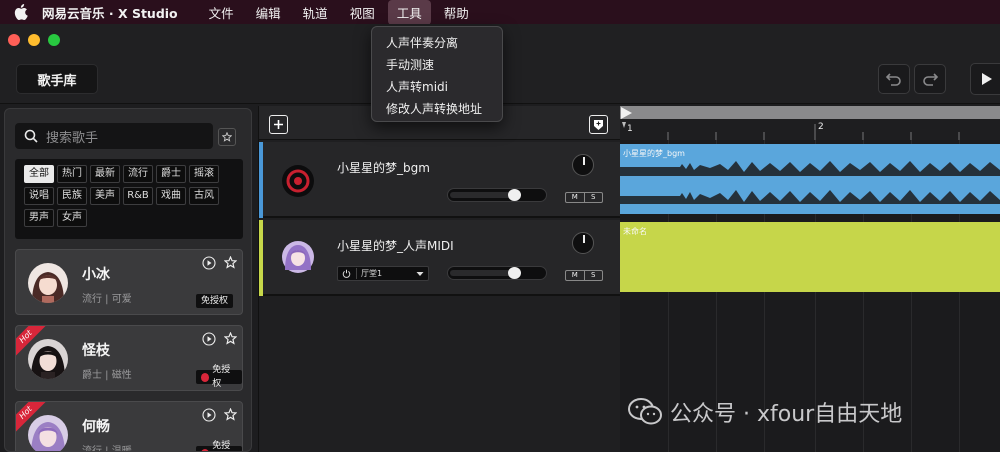  I want to click on volume-fill, so click(482, 195).